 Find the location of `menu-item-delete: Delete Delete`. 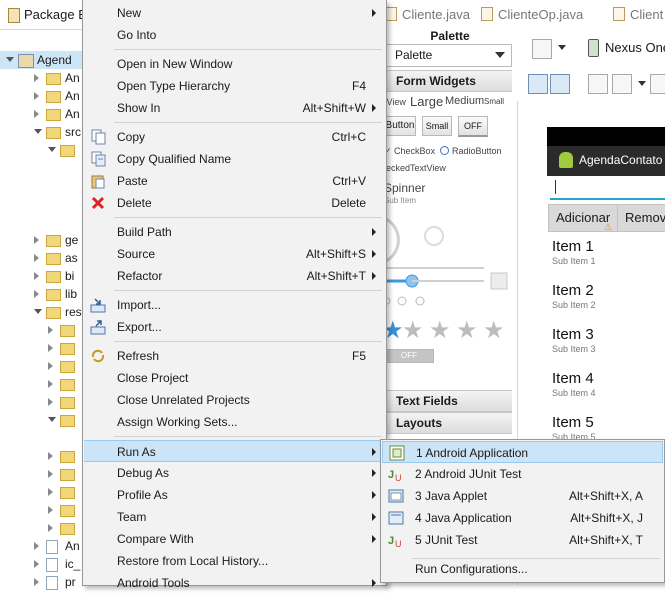

menu-item-delete: Delete Delete is located at coordinates (234, 203).